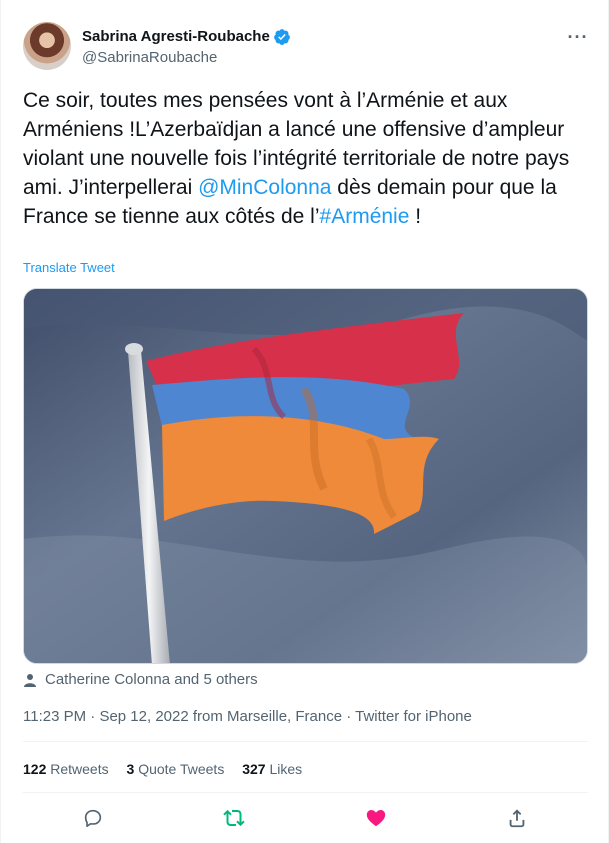  I want to click on mention-link: @MinColonna, so click(264, 187).